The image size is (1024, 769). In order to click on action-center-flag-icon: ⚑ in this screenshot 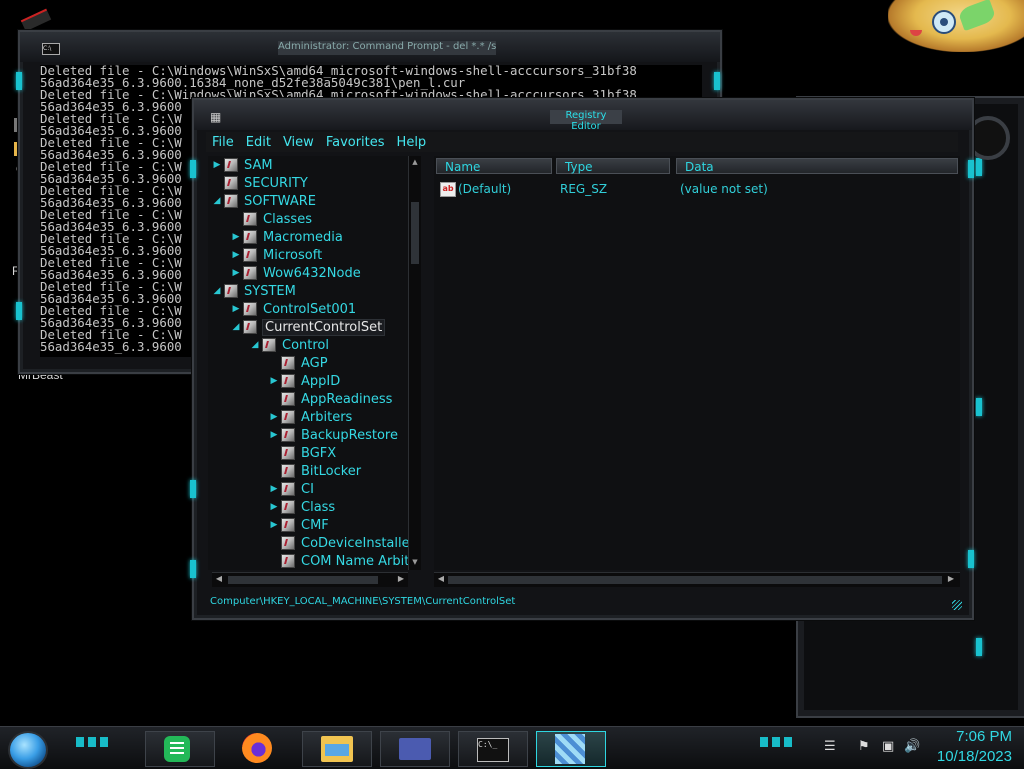, I will do `click(864, 746)`.